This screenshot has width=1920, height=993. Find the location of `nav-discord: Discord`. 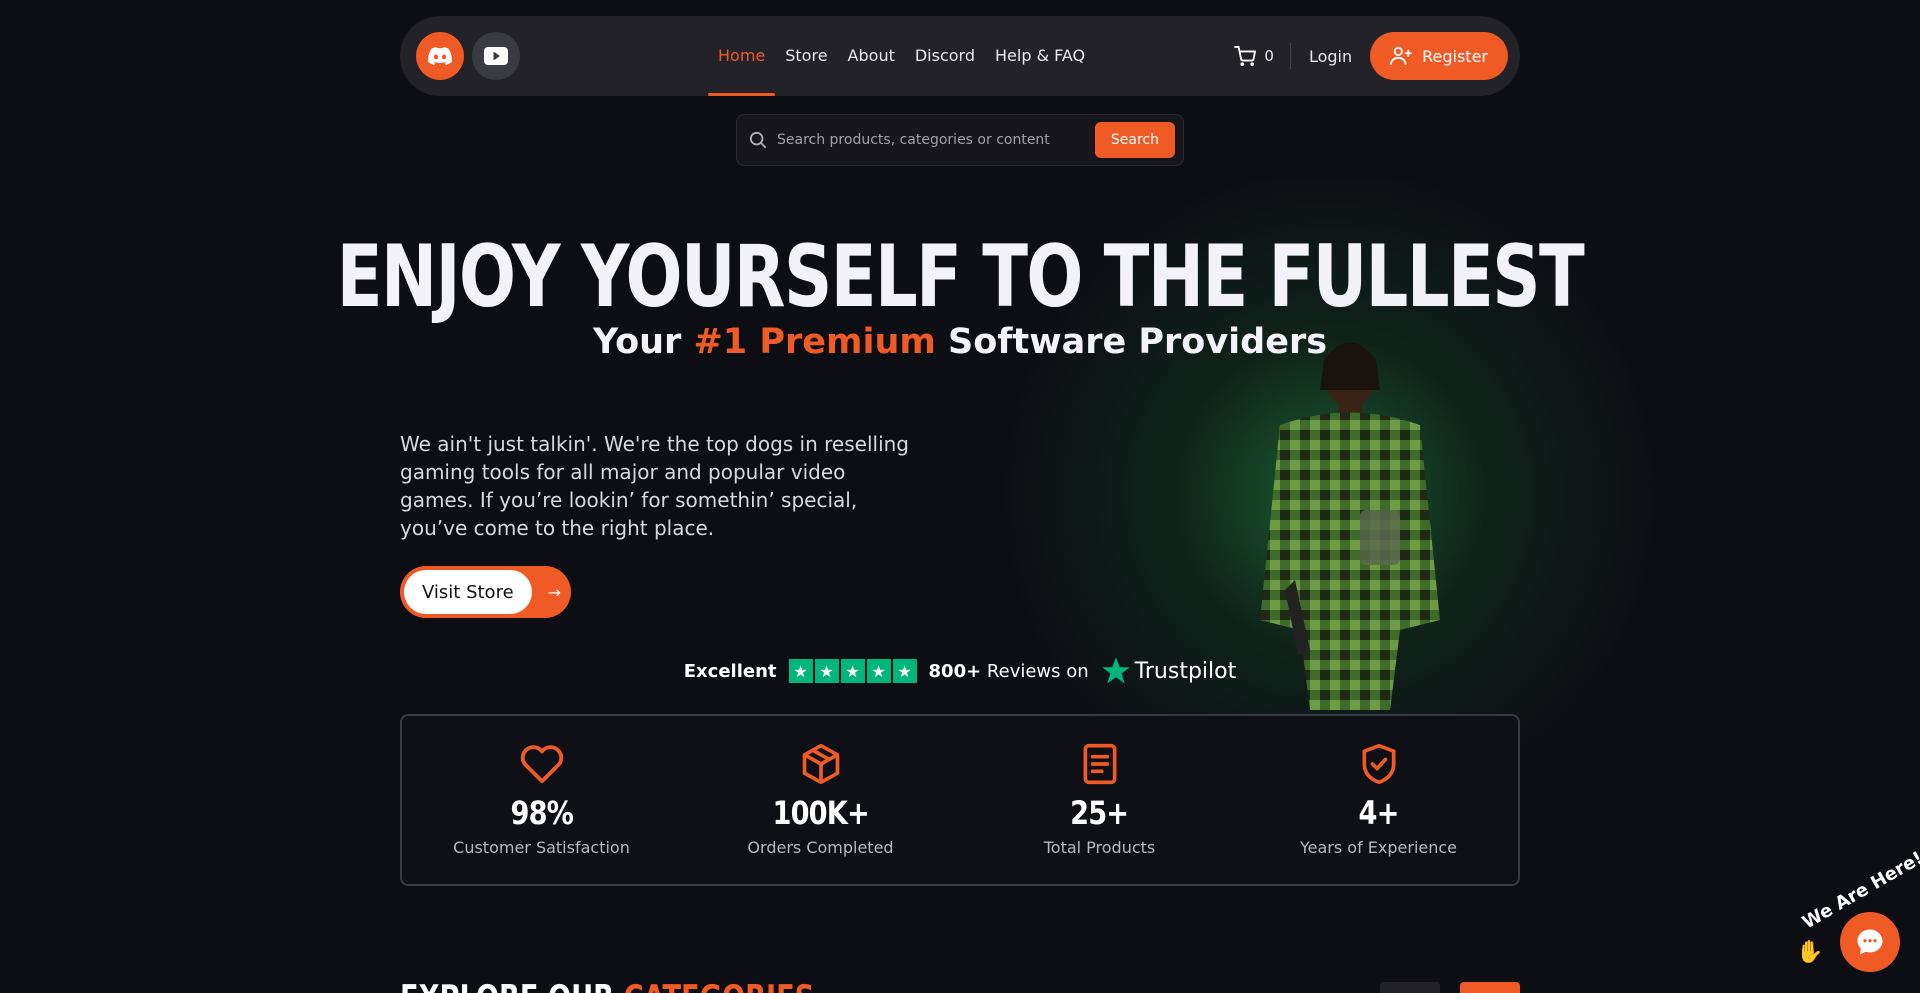

nav-discord: Discord is located at coordinates (945, 56).